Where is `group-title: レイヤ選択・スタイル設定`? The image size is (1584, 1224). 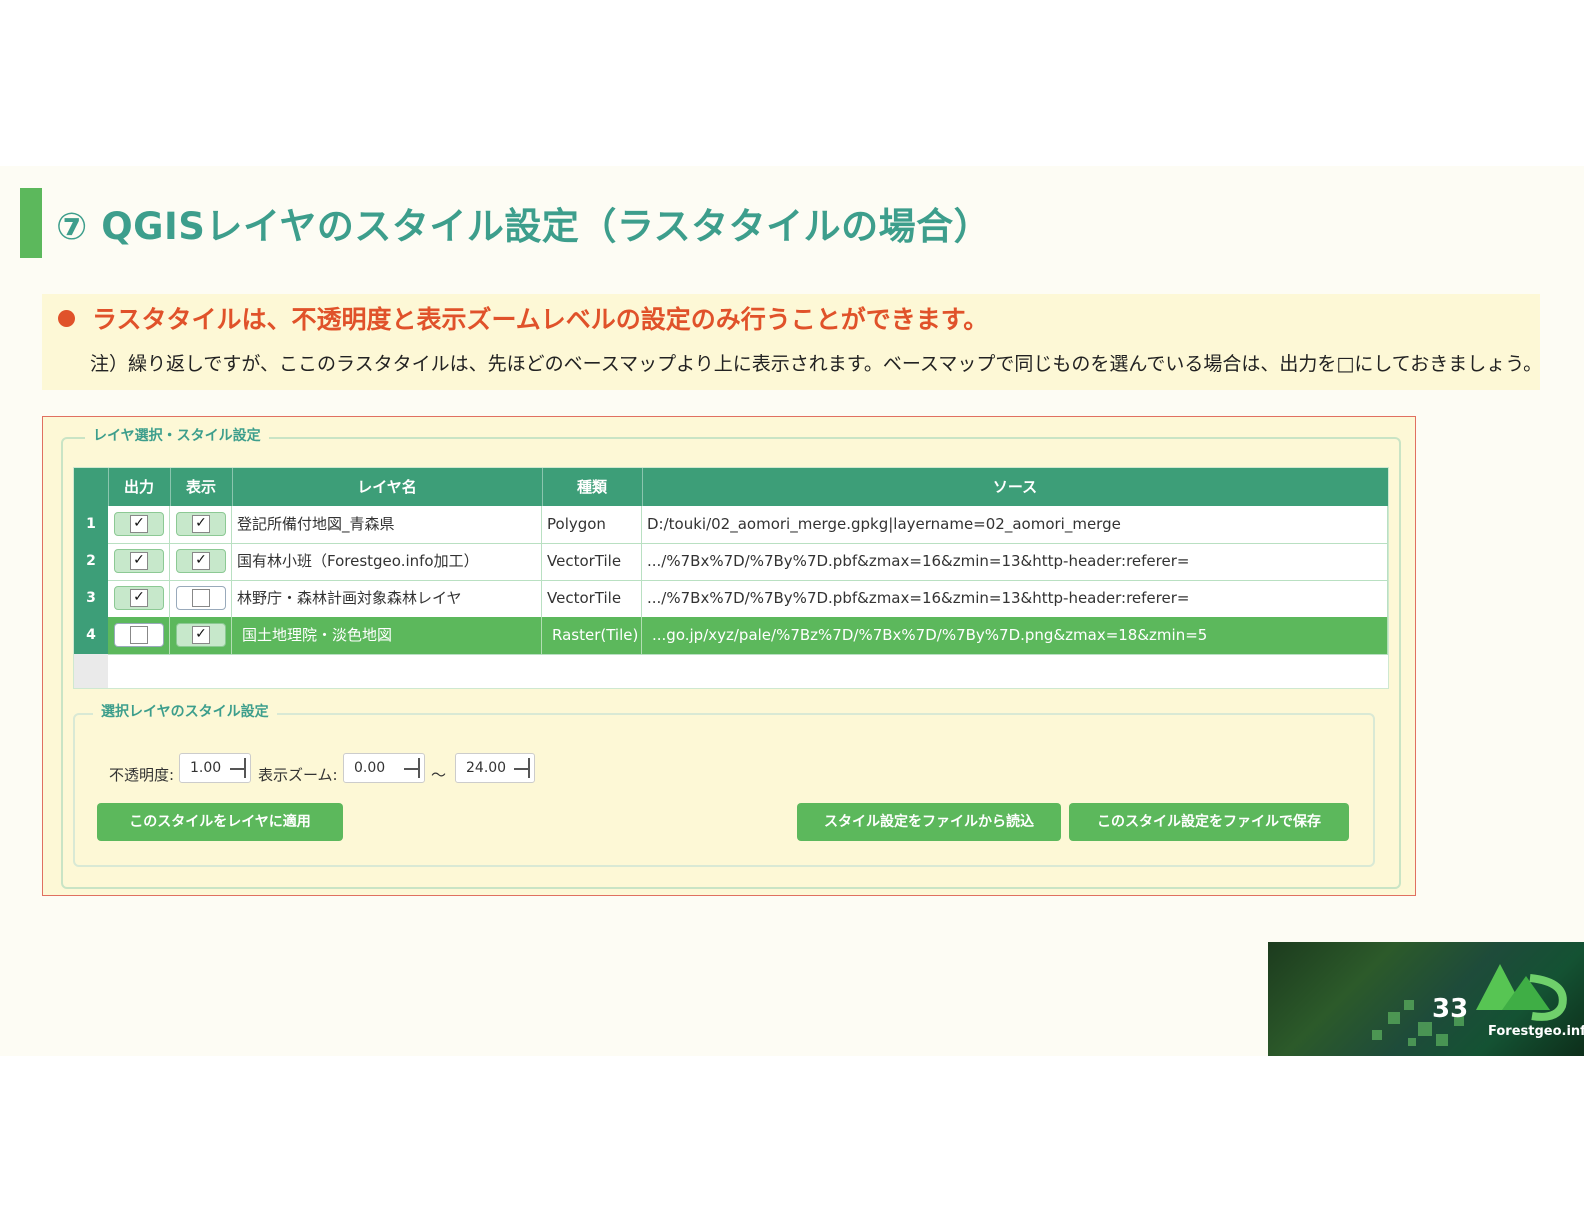
group-title: レイヤ選択・スタイル設定 is located at coordinates (177, 435).